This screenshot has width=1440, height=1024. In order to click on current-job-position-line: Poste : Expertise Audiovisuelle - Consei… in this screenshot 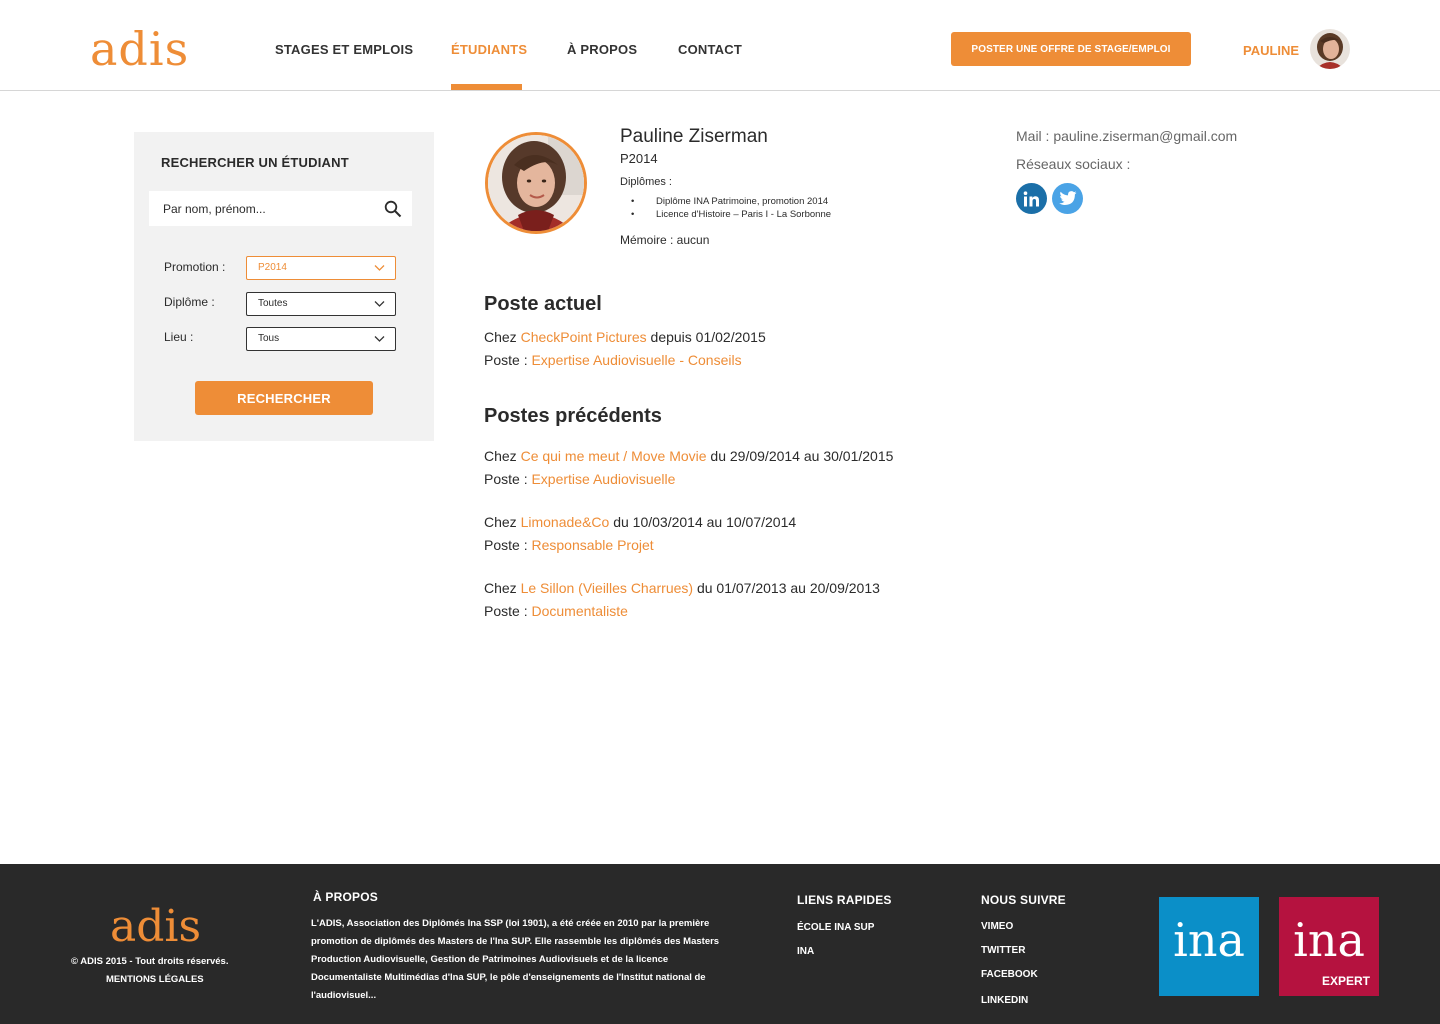, I will do `click(613, 360)`.